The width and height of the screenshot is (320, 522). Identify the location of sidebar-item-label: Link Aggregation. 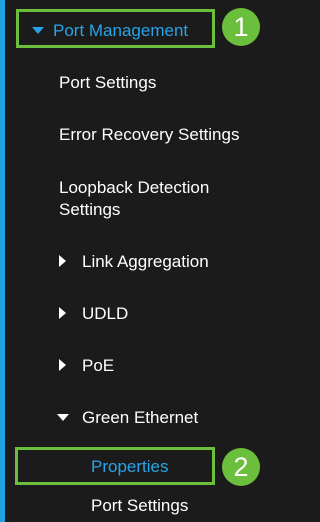
(145, 261).